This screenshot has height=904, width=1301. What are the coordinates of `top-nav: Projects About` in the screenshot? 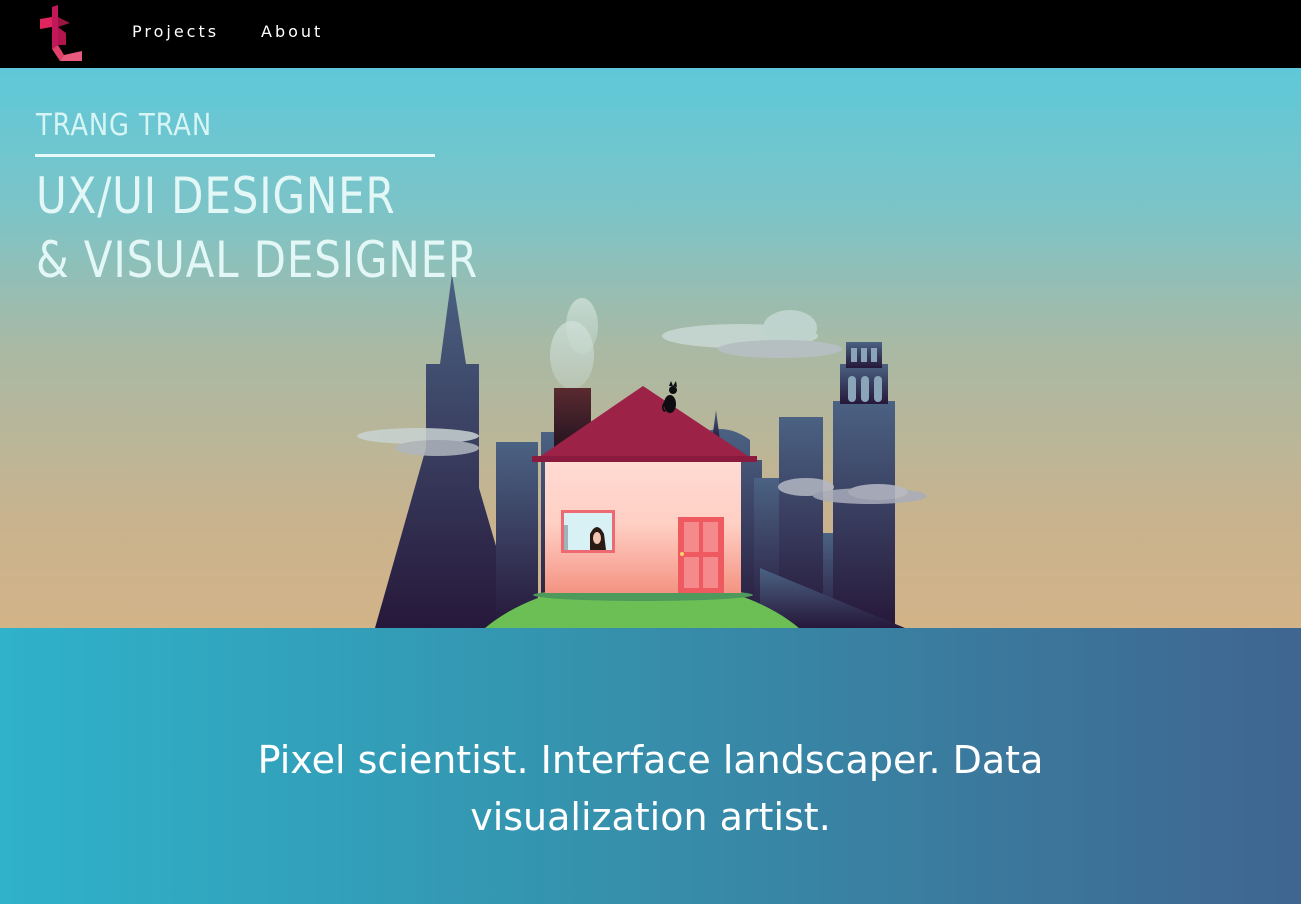 It's located at (650, 34).